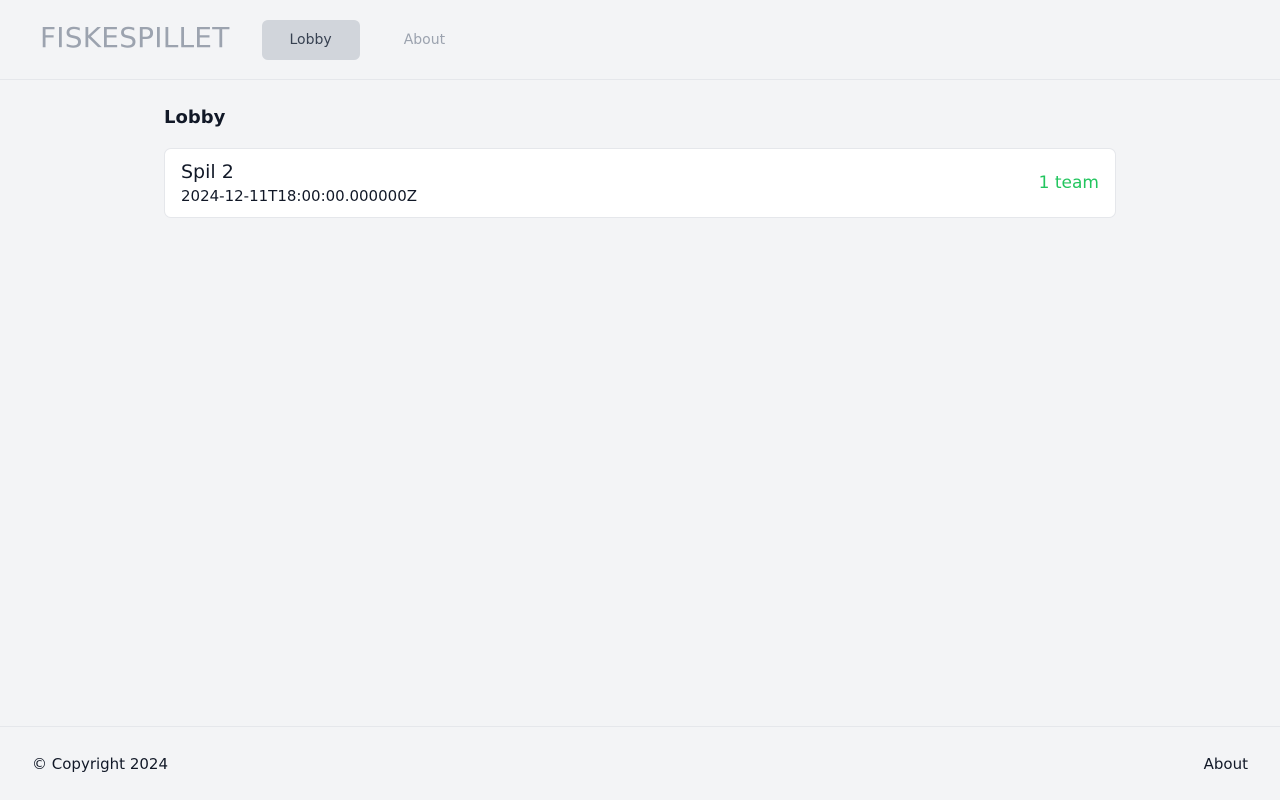 This screenshot has width=1280, height=800. I want to click on page-footer: © Copyright 2024 About, so click(640, 763).